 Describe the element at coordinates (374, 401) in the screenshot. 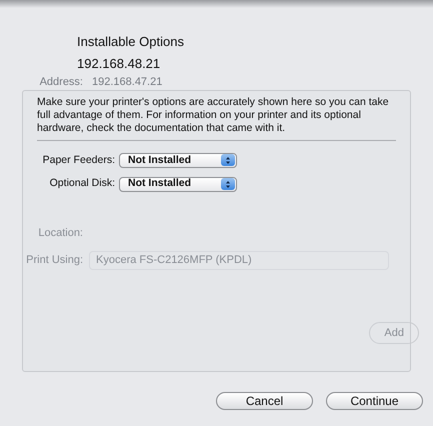

I see `dialog-button: Continue` at that location.